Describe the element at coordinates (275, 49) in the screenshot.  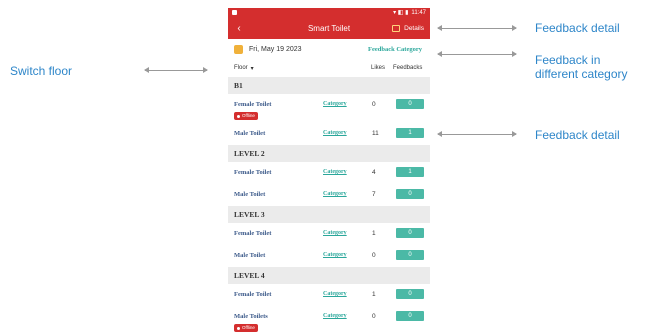
I see `date-label: Fri, May 19 2023` at that location.